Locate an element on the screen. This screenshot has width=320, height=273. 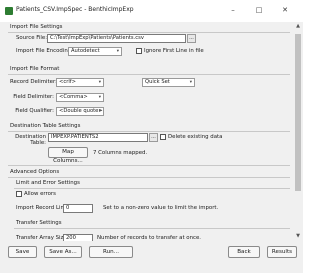
ignore-first-line-label: Ignore First Line in file is located at coordinates (174, 51).